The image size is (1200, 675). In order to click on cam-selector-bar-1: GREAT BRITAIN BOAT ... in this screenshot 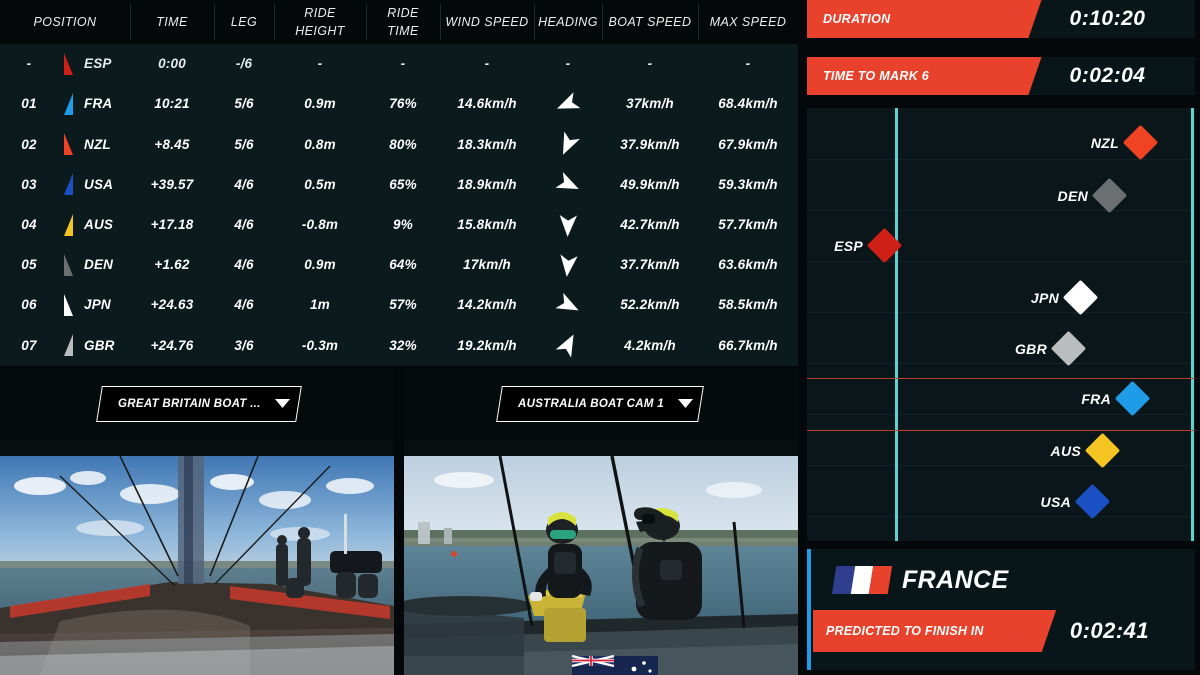, I will do `click(197, 404)`.